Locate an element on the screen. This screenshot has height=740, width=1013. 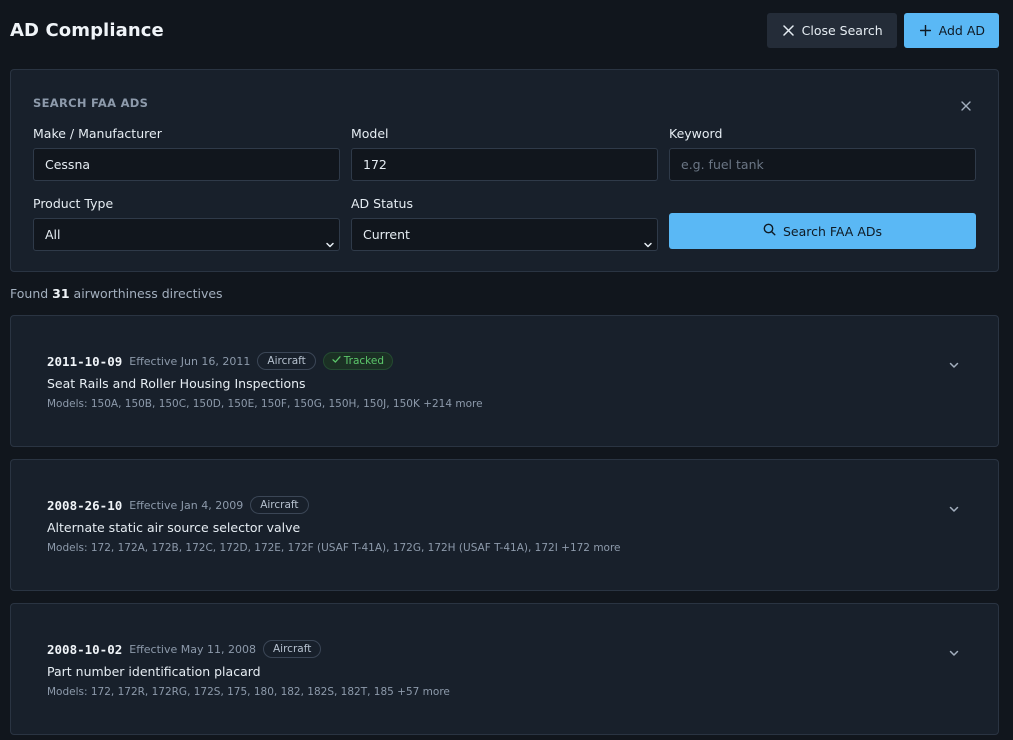
make-input: Cessna is located at coordinates (186, 164).